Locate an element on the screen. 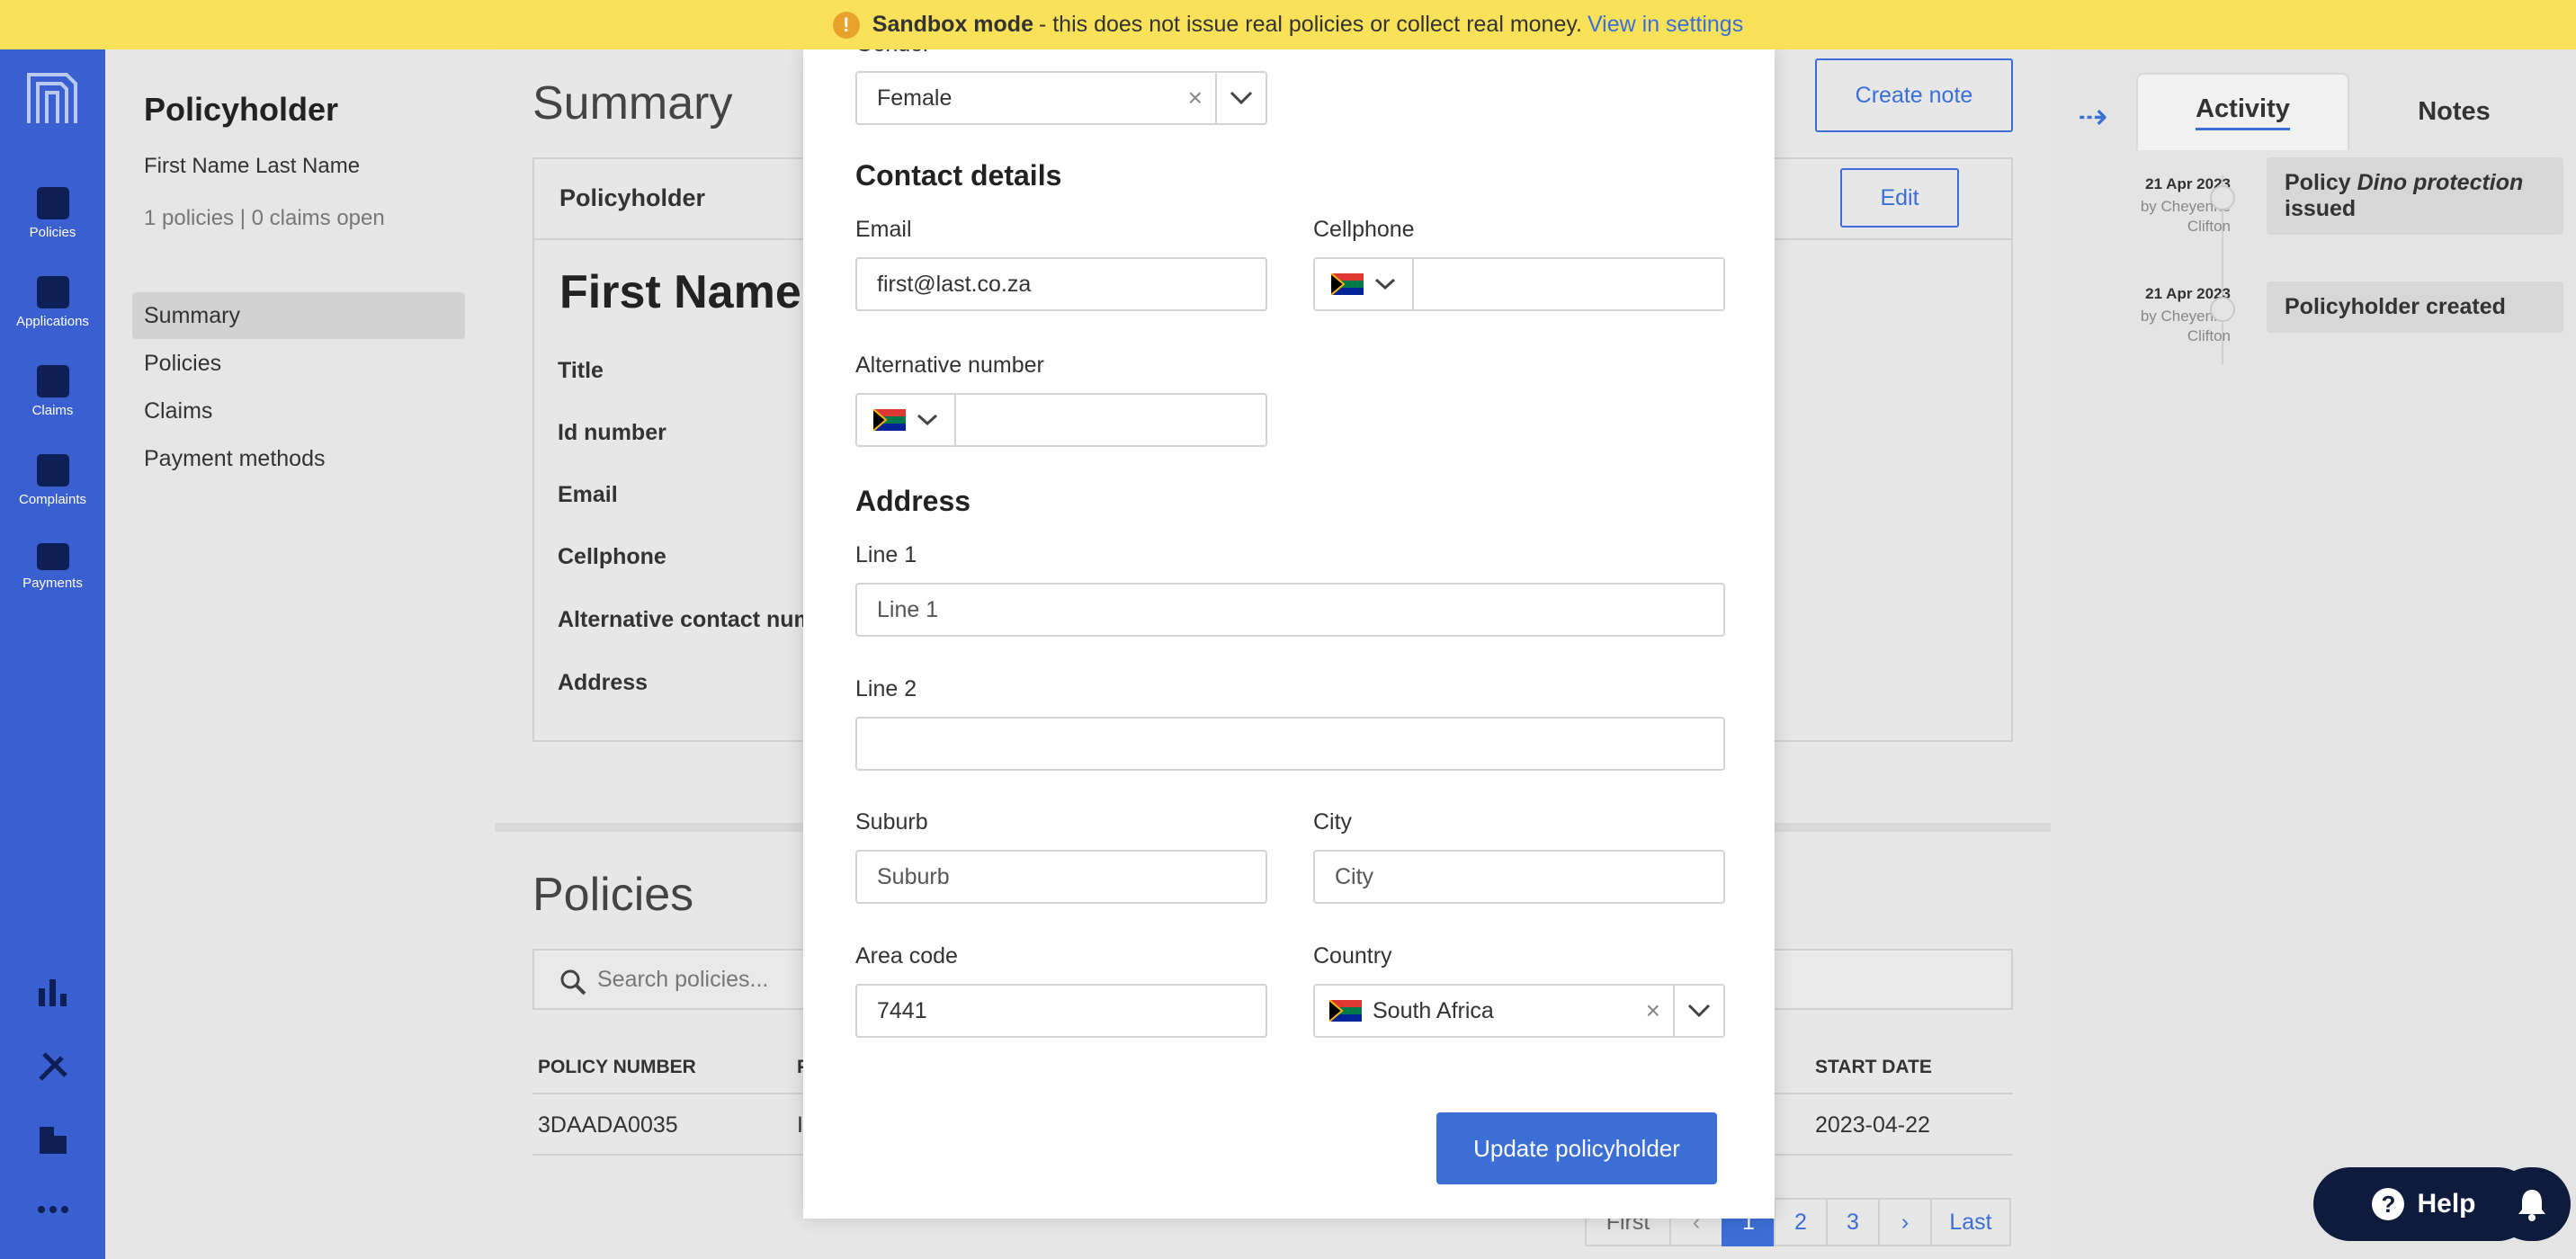  collapse-arrow-icon: ⇢ is located at coordinates (2093, 117).